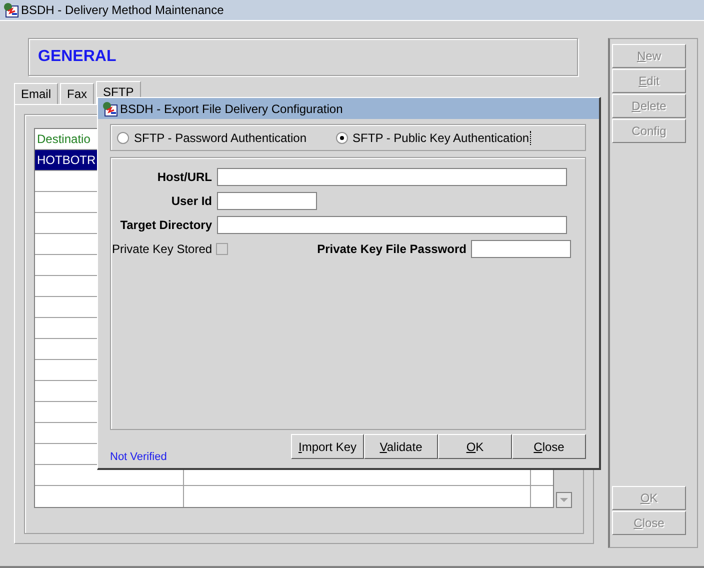 The width and height of the screenshot is (704, 568). I want to click on section-heading: GENERAL, so click(77, 57).